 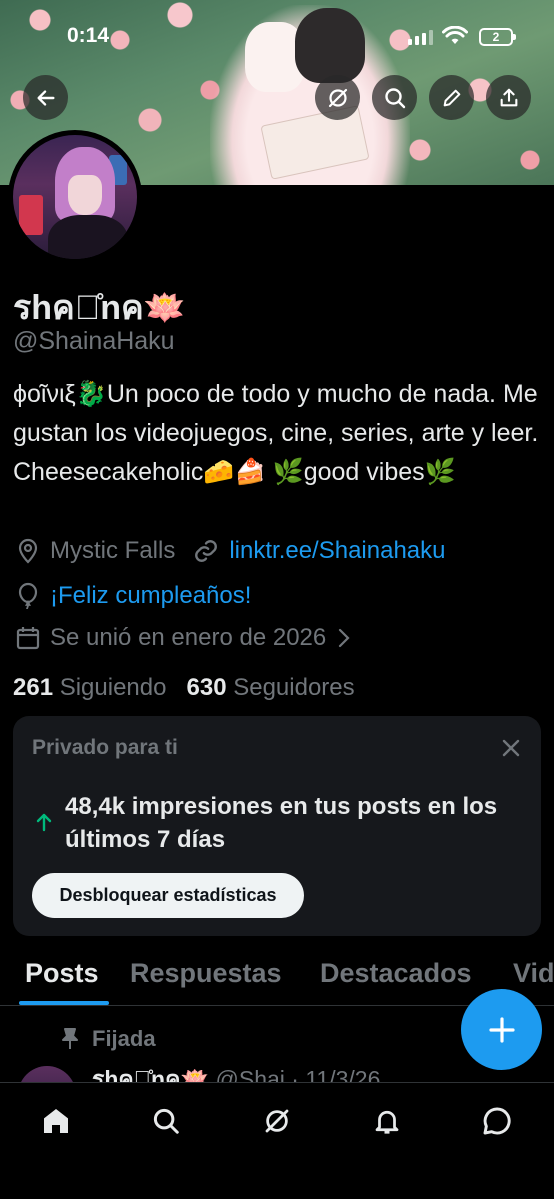 I want to click on edit-icon, so click(x=451, y=97).